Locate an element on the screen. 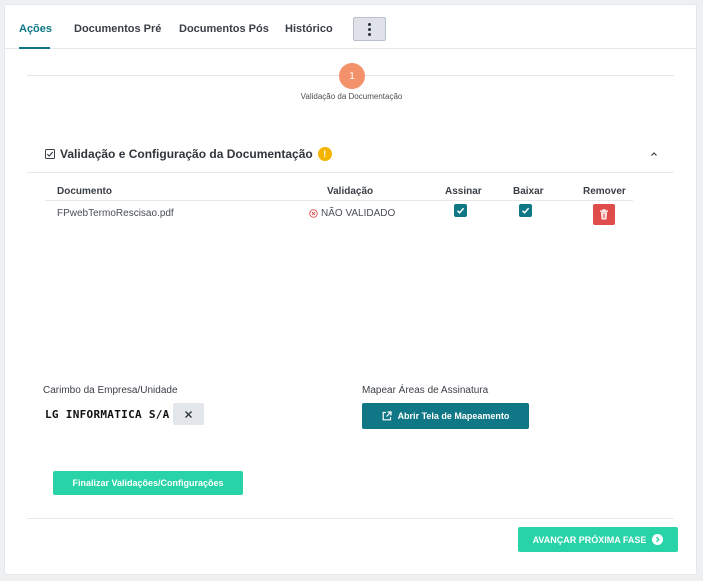  column-header-documento: Documento is located at coordinates (84, 191).